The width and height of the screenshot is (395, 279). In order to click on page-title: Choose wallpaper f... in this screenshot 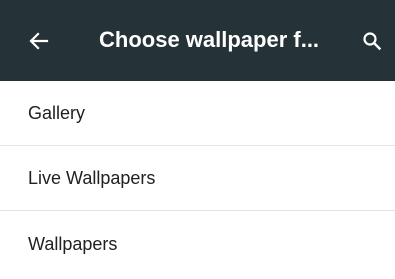, I will do `click(209, 39)`.